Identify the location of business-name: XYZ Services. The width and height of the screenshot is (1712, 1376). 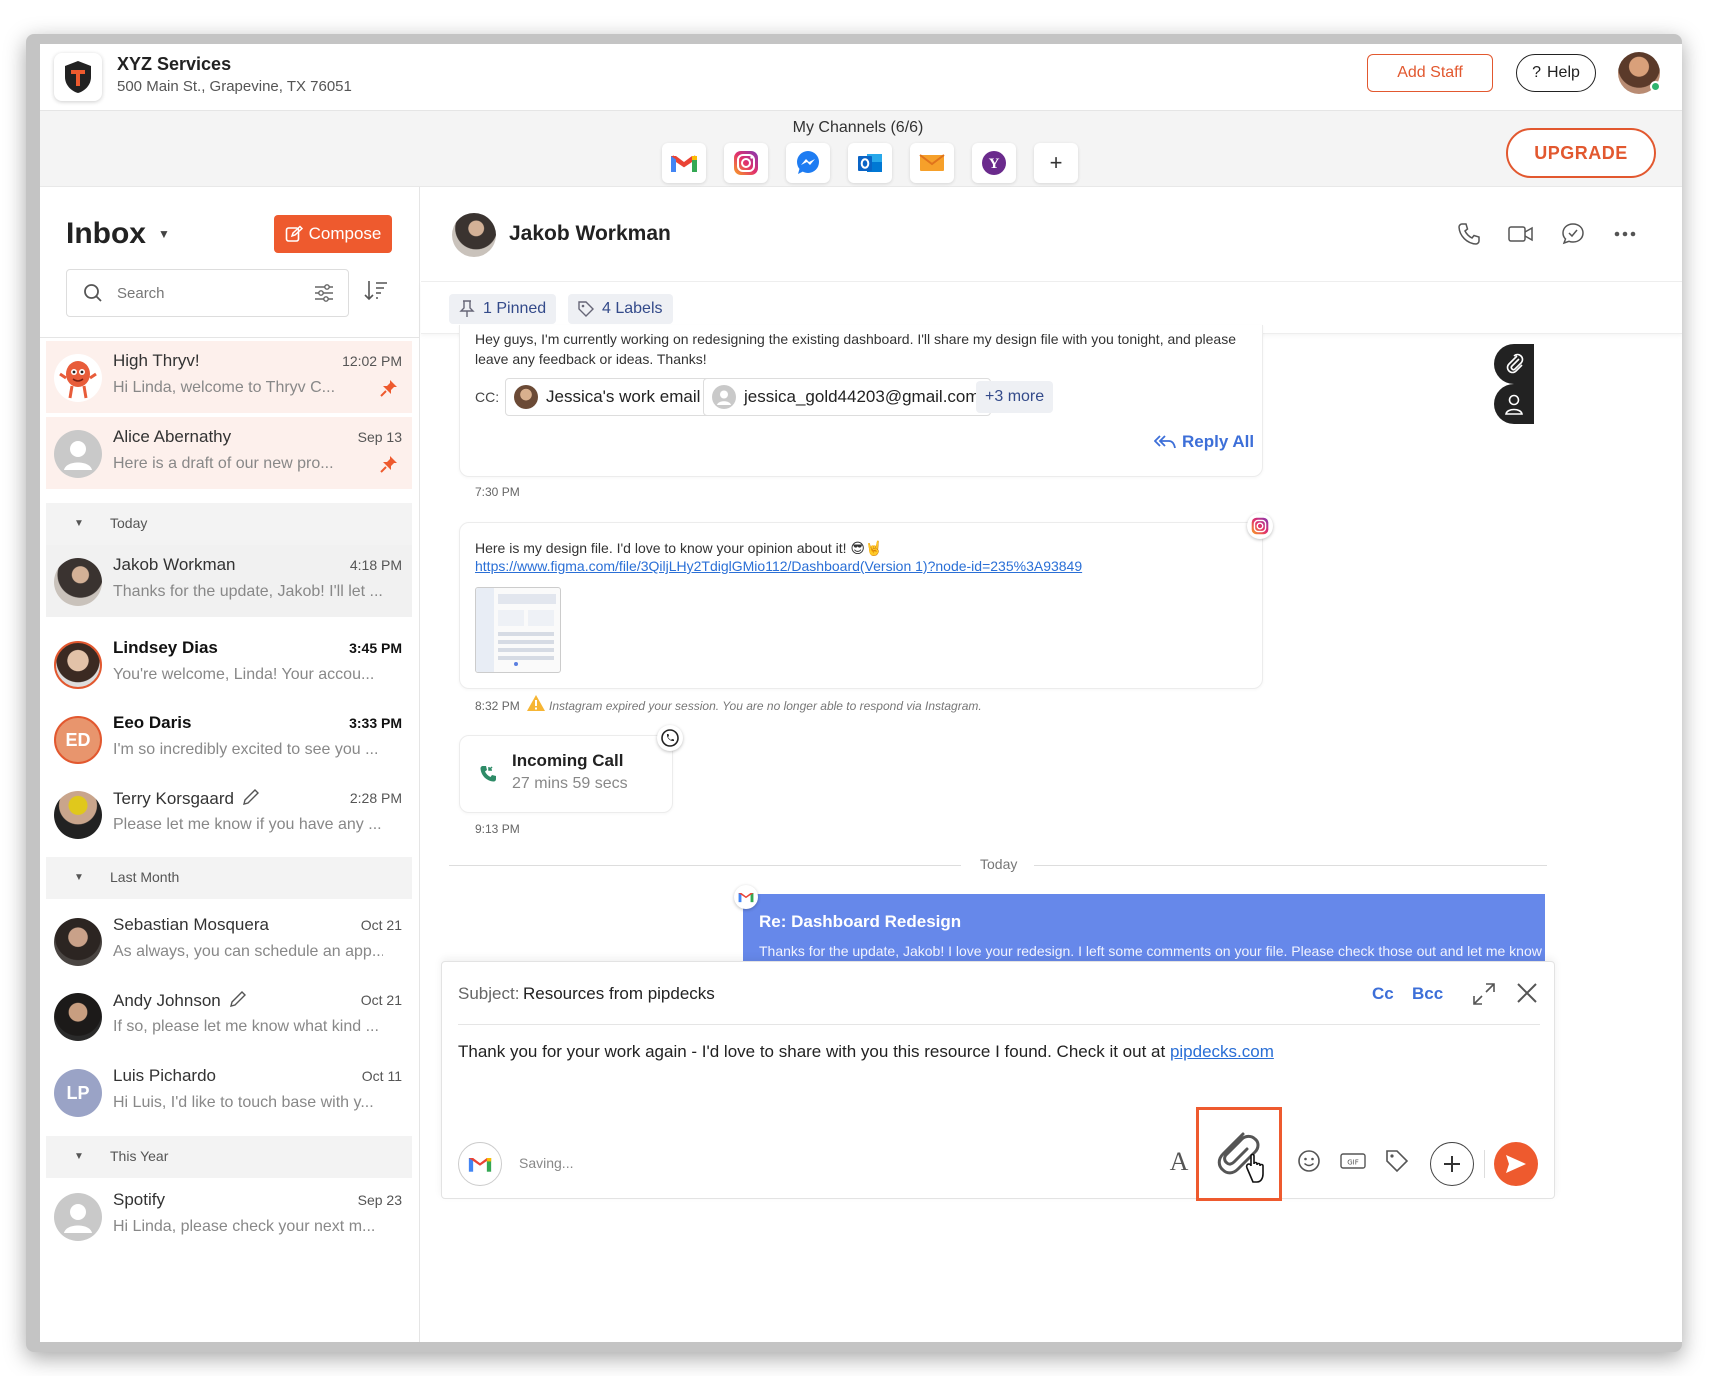
(174, 64).